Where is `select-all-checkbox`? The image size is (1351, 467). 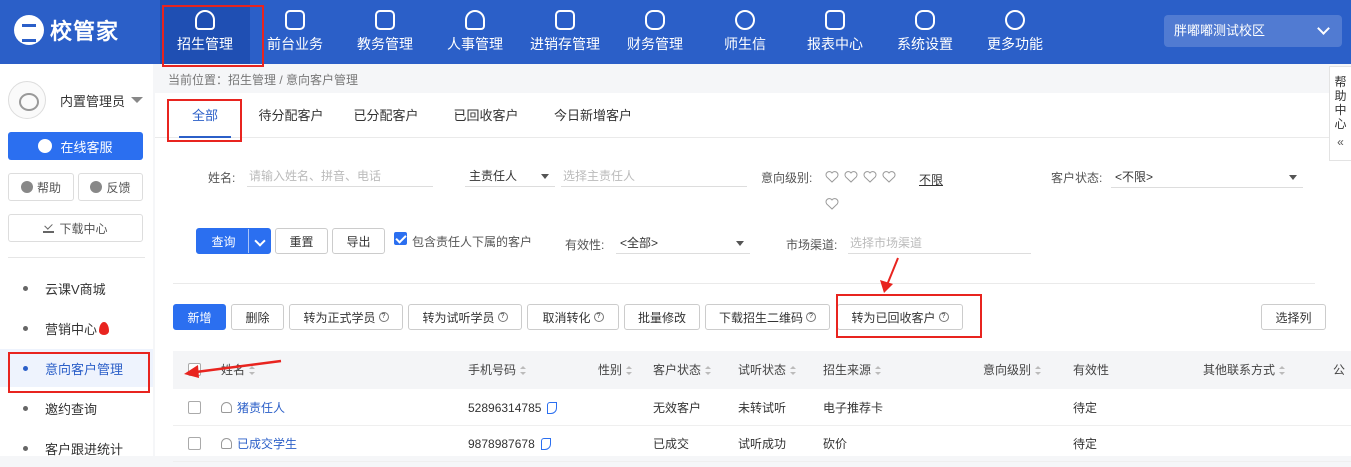 select-all-checkbox is located at coordinates (194, 369).